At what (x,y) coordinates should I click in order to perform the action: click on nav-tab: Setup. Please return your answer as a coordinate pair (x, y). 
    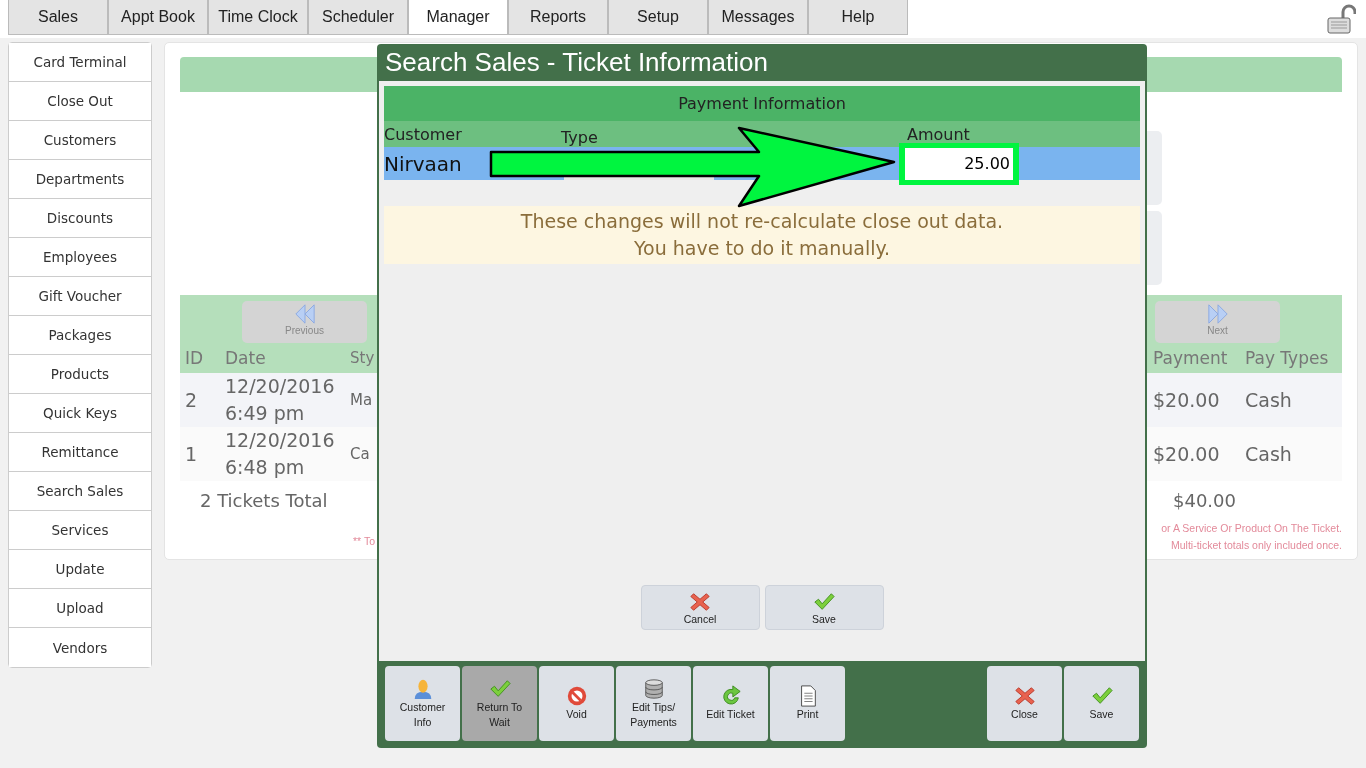
    Looking at the image, I should click on (658, 17).